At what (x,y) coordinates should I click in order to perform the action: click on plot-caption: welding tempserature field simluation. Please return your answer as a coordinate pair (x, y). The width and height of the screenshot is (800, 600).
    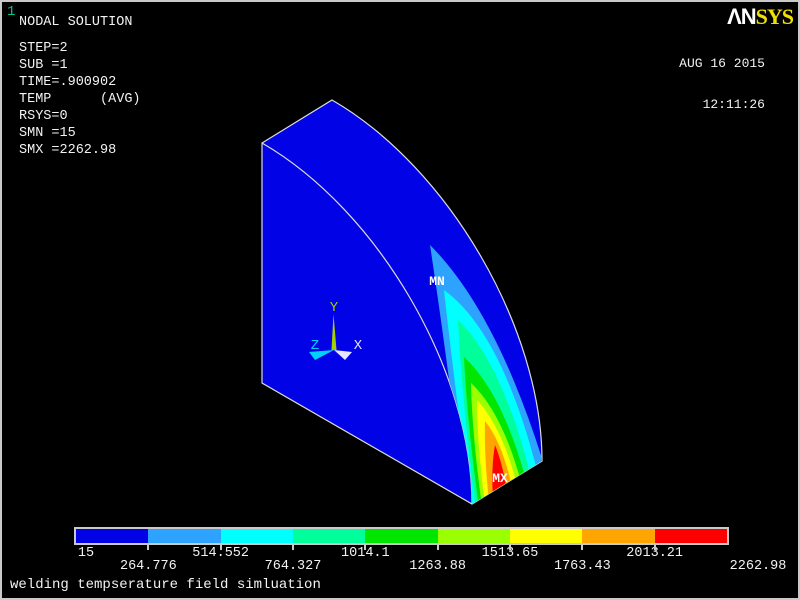
    Looking at the image, I should click on (165, 585).